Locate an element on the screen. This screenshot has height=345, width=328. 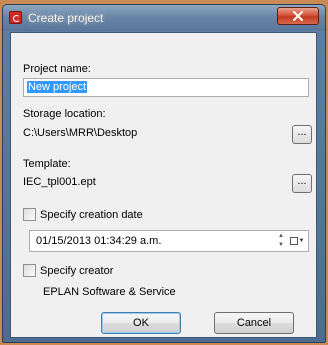
calendar-dropdown-button: ▼ is located at coordinates (297, 241).